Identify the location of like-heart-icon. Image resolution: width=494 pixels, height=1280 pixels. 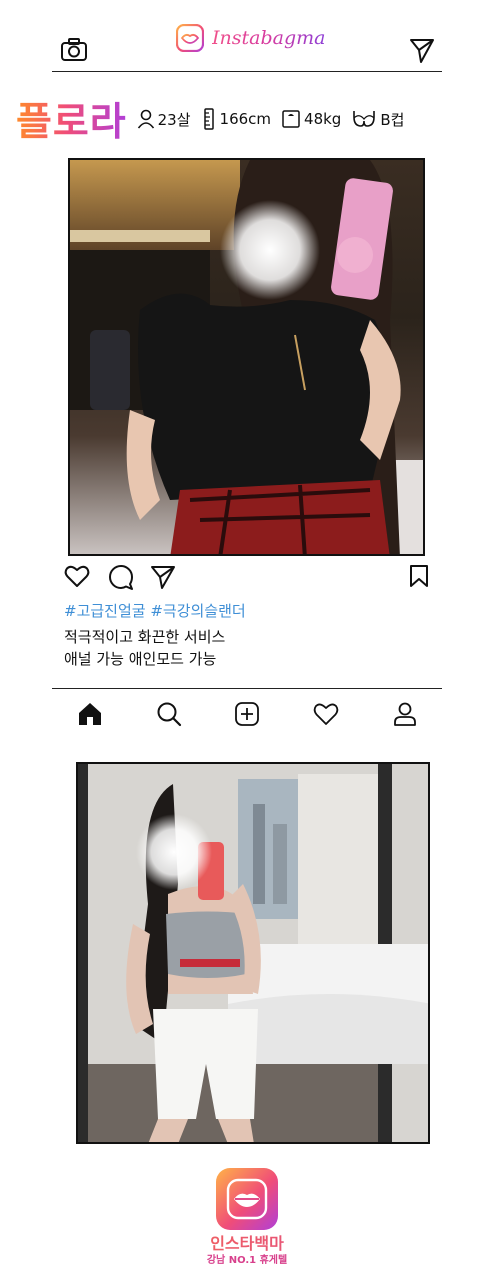
(77, 576).